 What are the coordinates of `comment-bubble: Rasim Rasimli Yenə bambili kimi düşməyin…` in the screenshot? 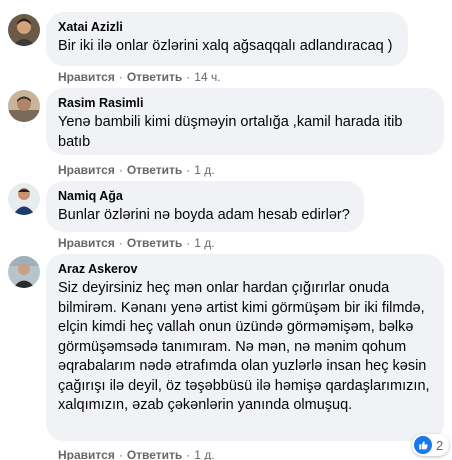 It's located at (245, 121).